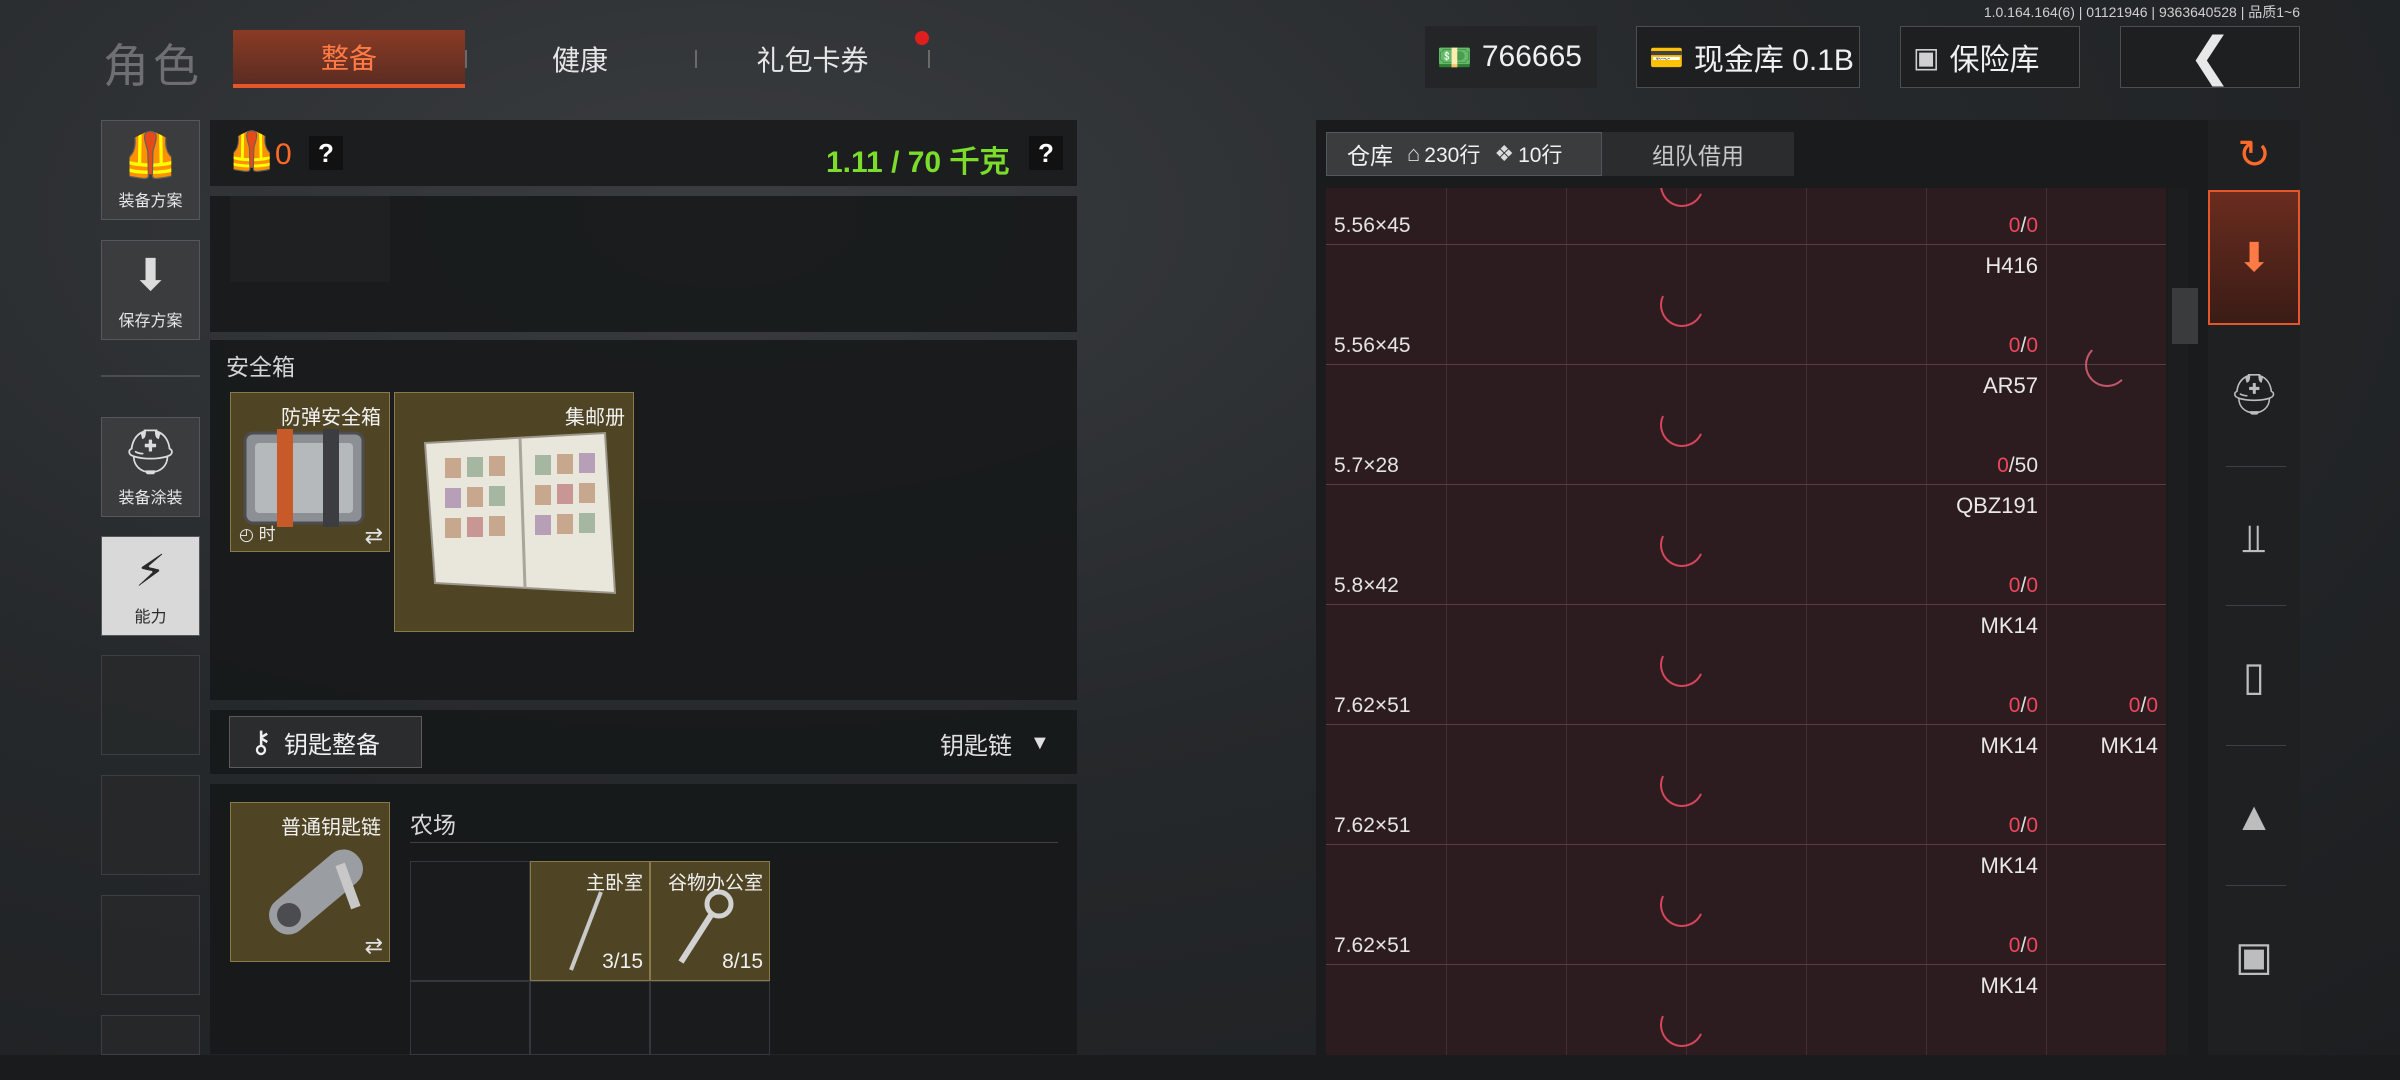 Image resolution: width=2400 pixels, height=1080 pixels. I want to click on tab-gift: 礼包卡券, so click(812, 59).